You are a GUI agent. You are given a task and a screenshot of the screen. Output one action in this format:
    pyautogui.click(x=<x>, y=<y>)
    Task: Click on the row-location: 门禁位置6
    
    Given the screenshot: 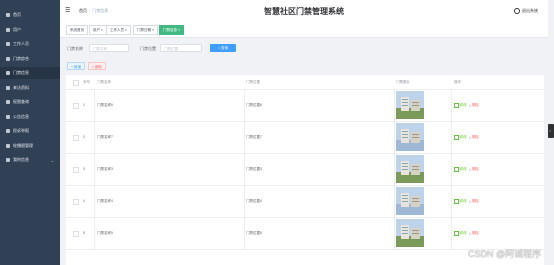 What is the action you would take?
    pyautogui.click(x=254, y=105)
    